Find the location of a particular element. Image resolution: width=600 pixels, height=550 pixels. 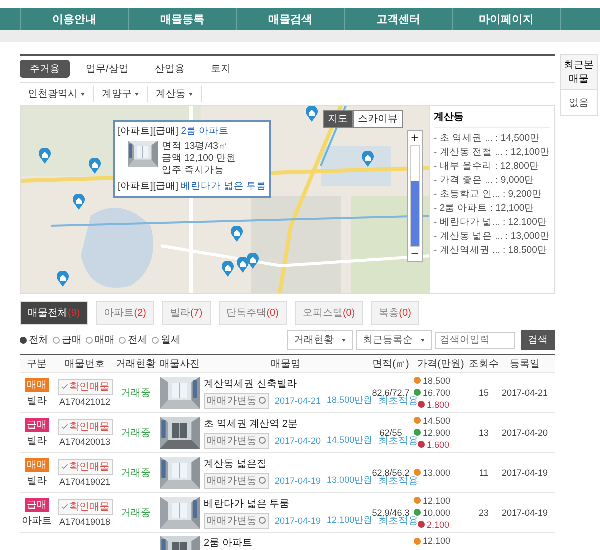

view-count: 23 is located at coordinates (483, 513).